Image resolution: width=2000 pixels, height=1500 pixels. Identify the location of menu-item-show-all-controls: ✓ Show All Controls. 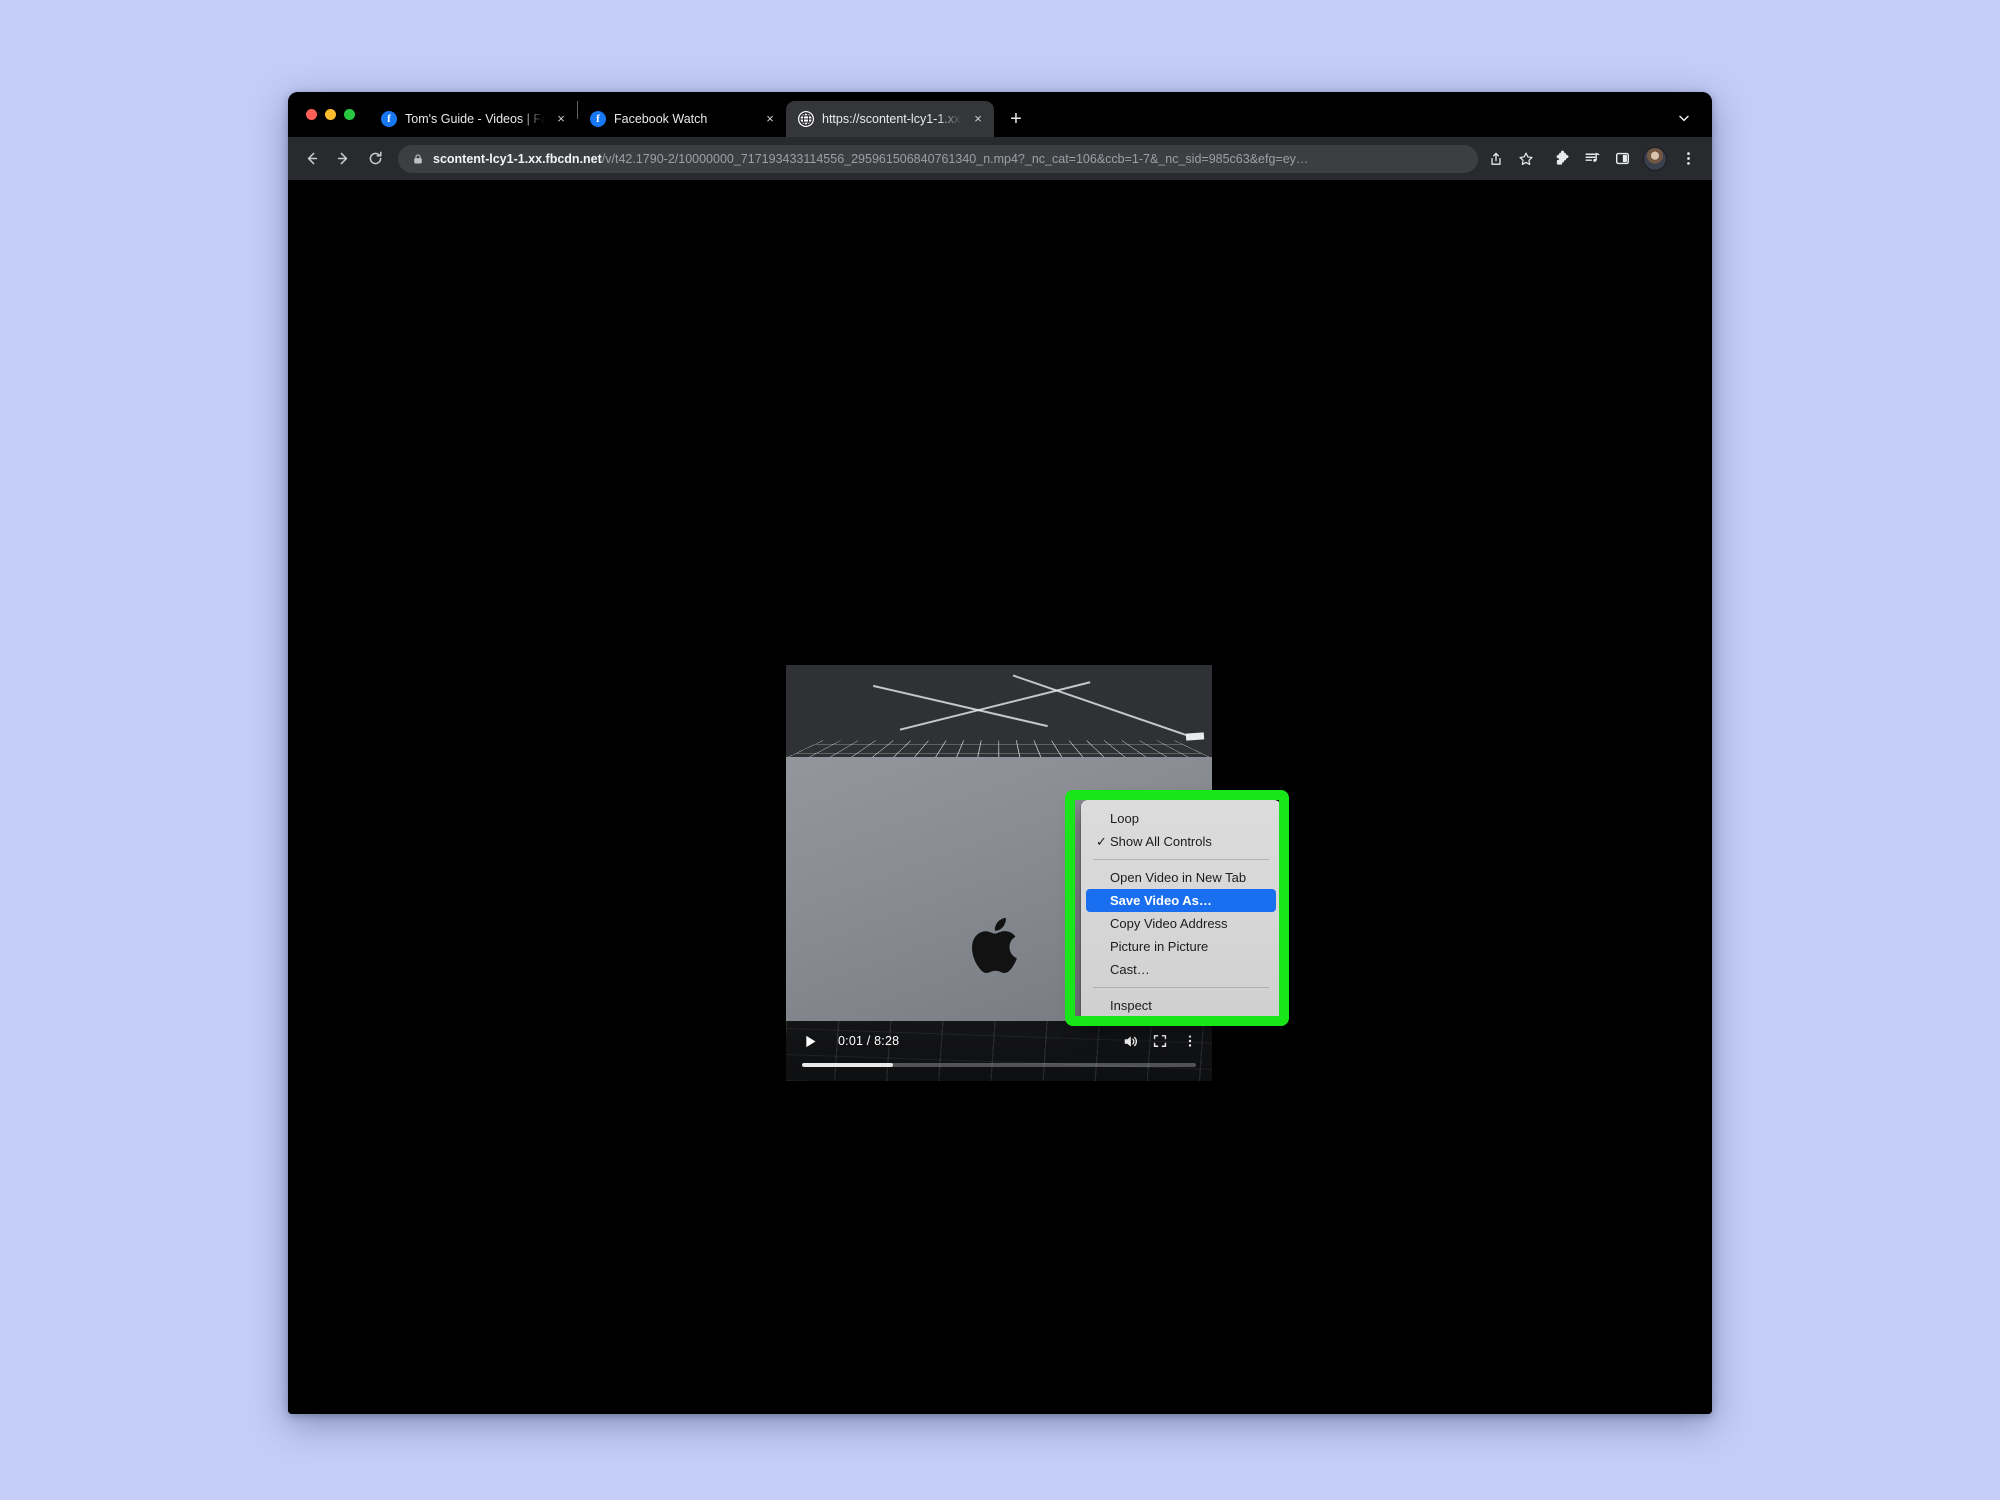
(1181, 841).